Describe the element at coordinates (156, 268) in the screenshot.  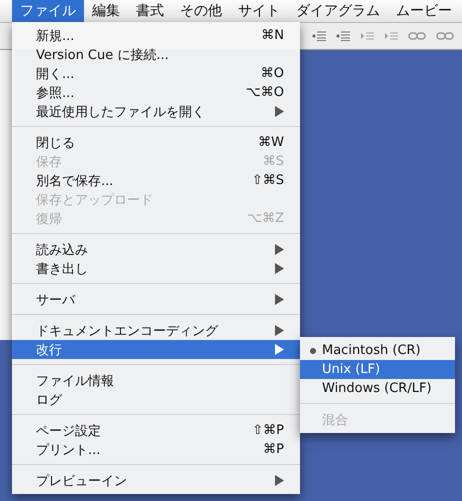
I see `menu-item: 書き出し` at that location.